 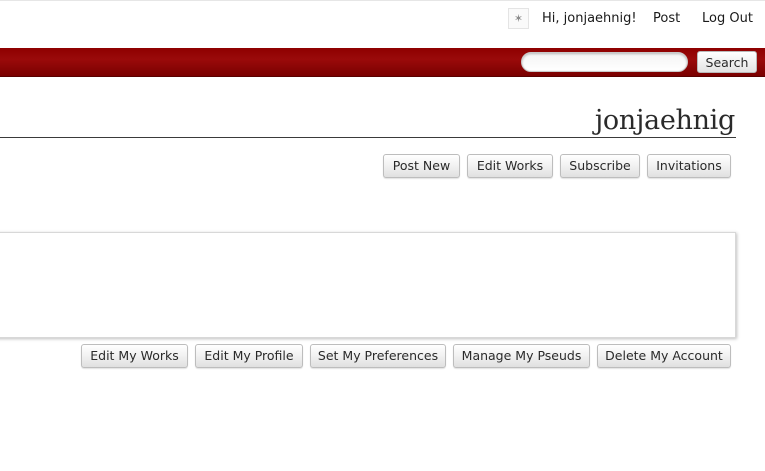 What do you see at coordinates (727, 19) in the screenshot?
I see `logout-link: Log Out` at bounding box center [727, 19].